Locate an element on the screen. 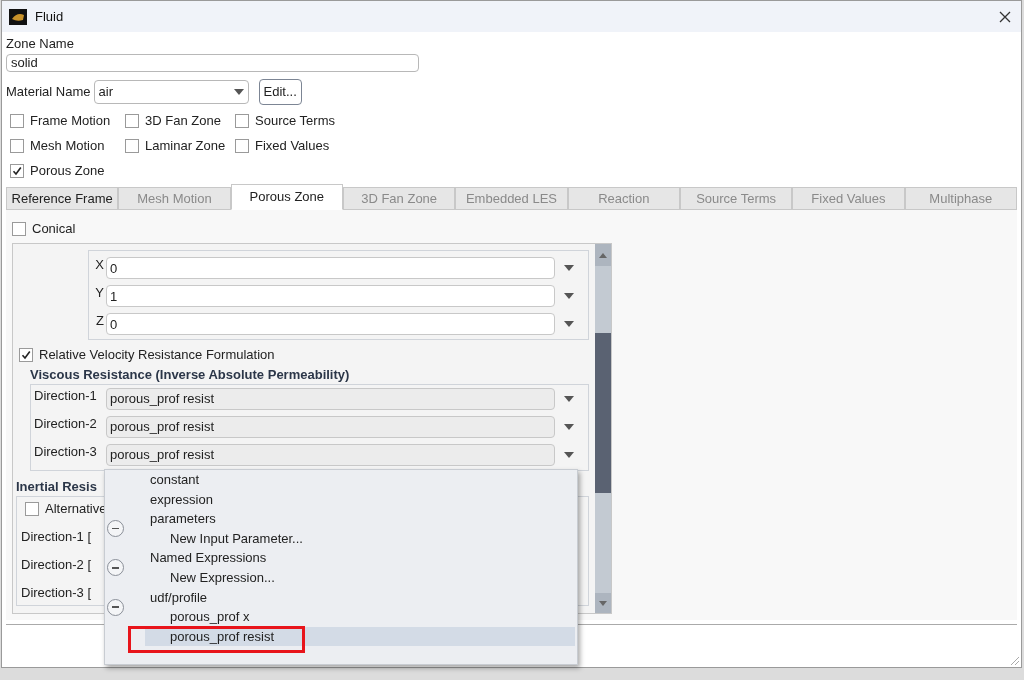  material-dropdown: air is located at coordinates (171, 92).